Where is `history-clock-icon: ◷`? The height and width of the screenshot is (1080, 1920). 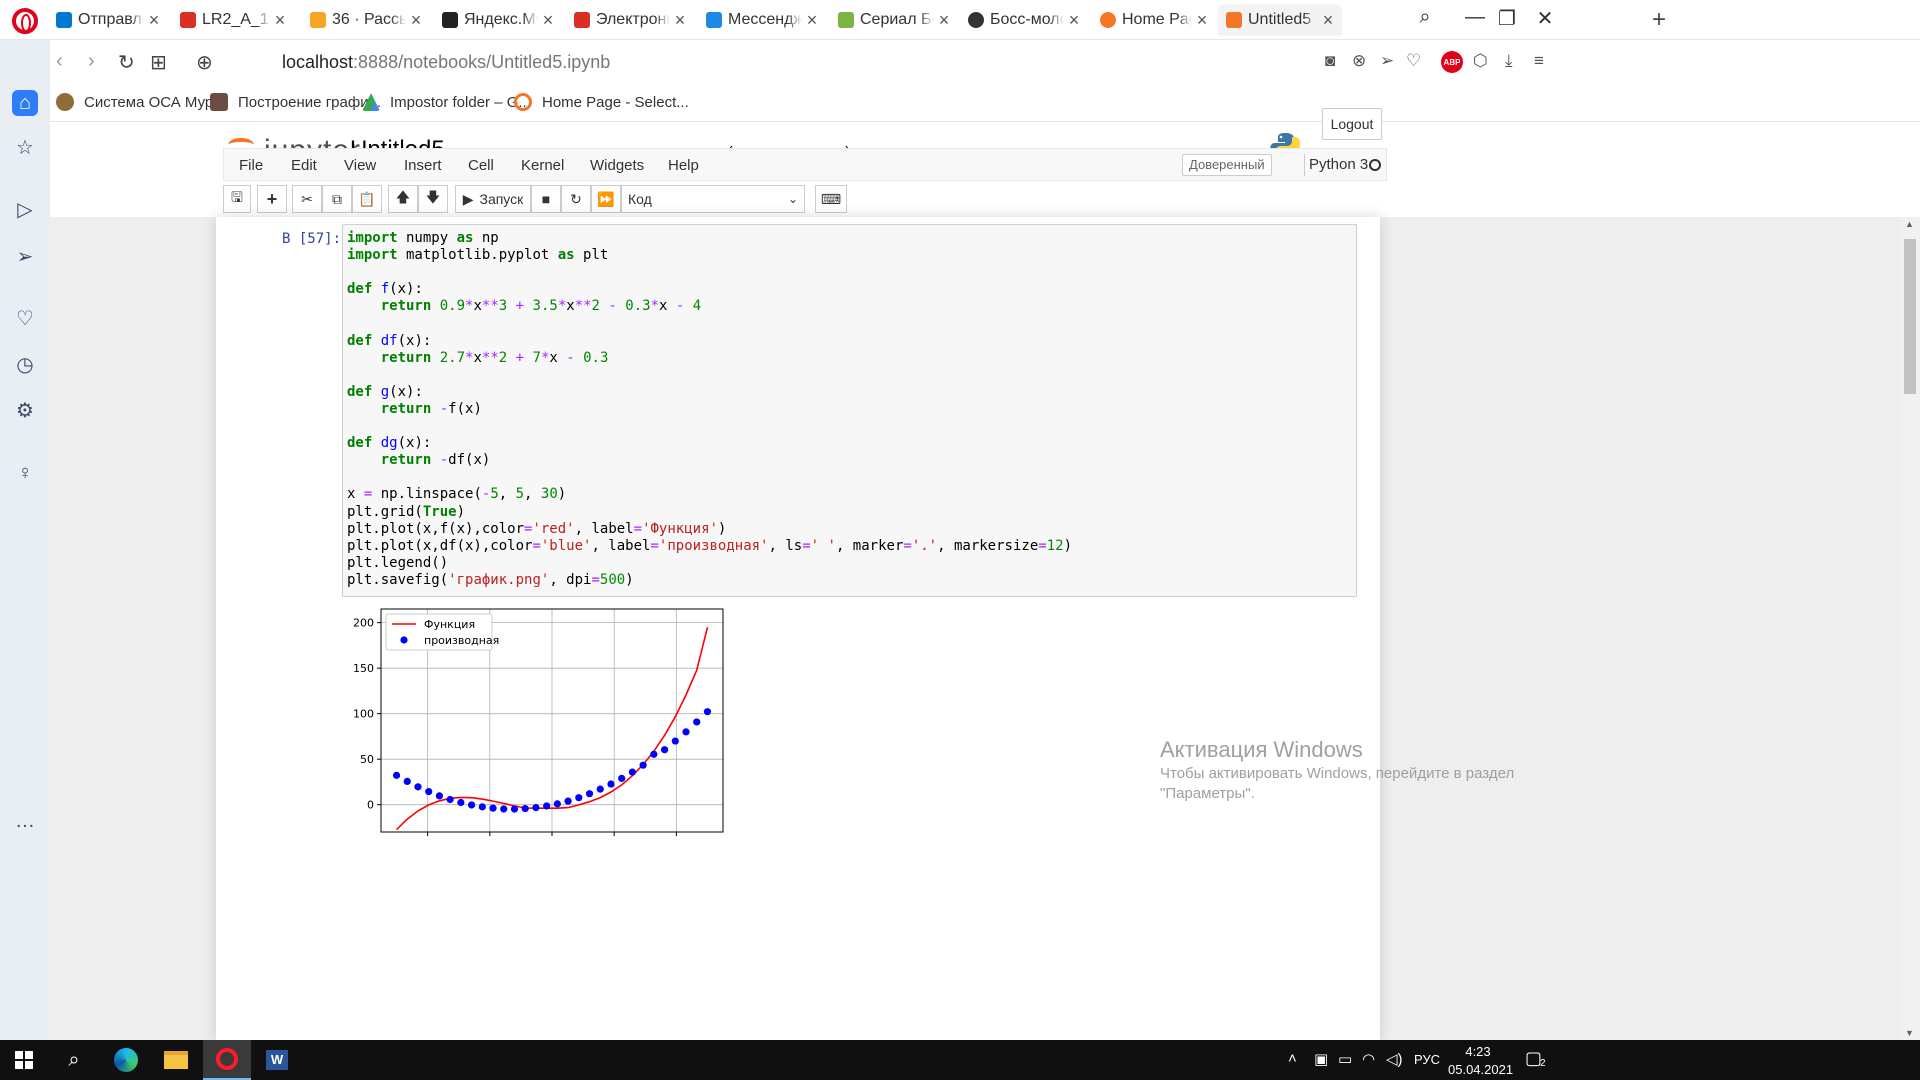
history-clock-icon: ◷ is located at coordinates (25, 365).